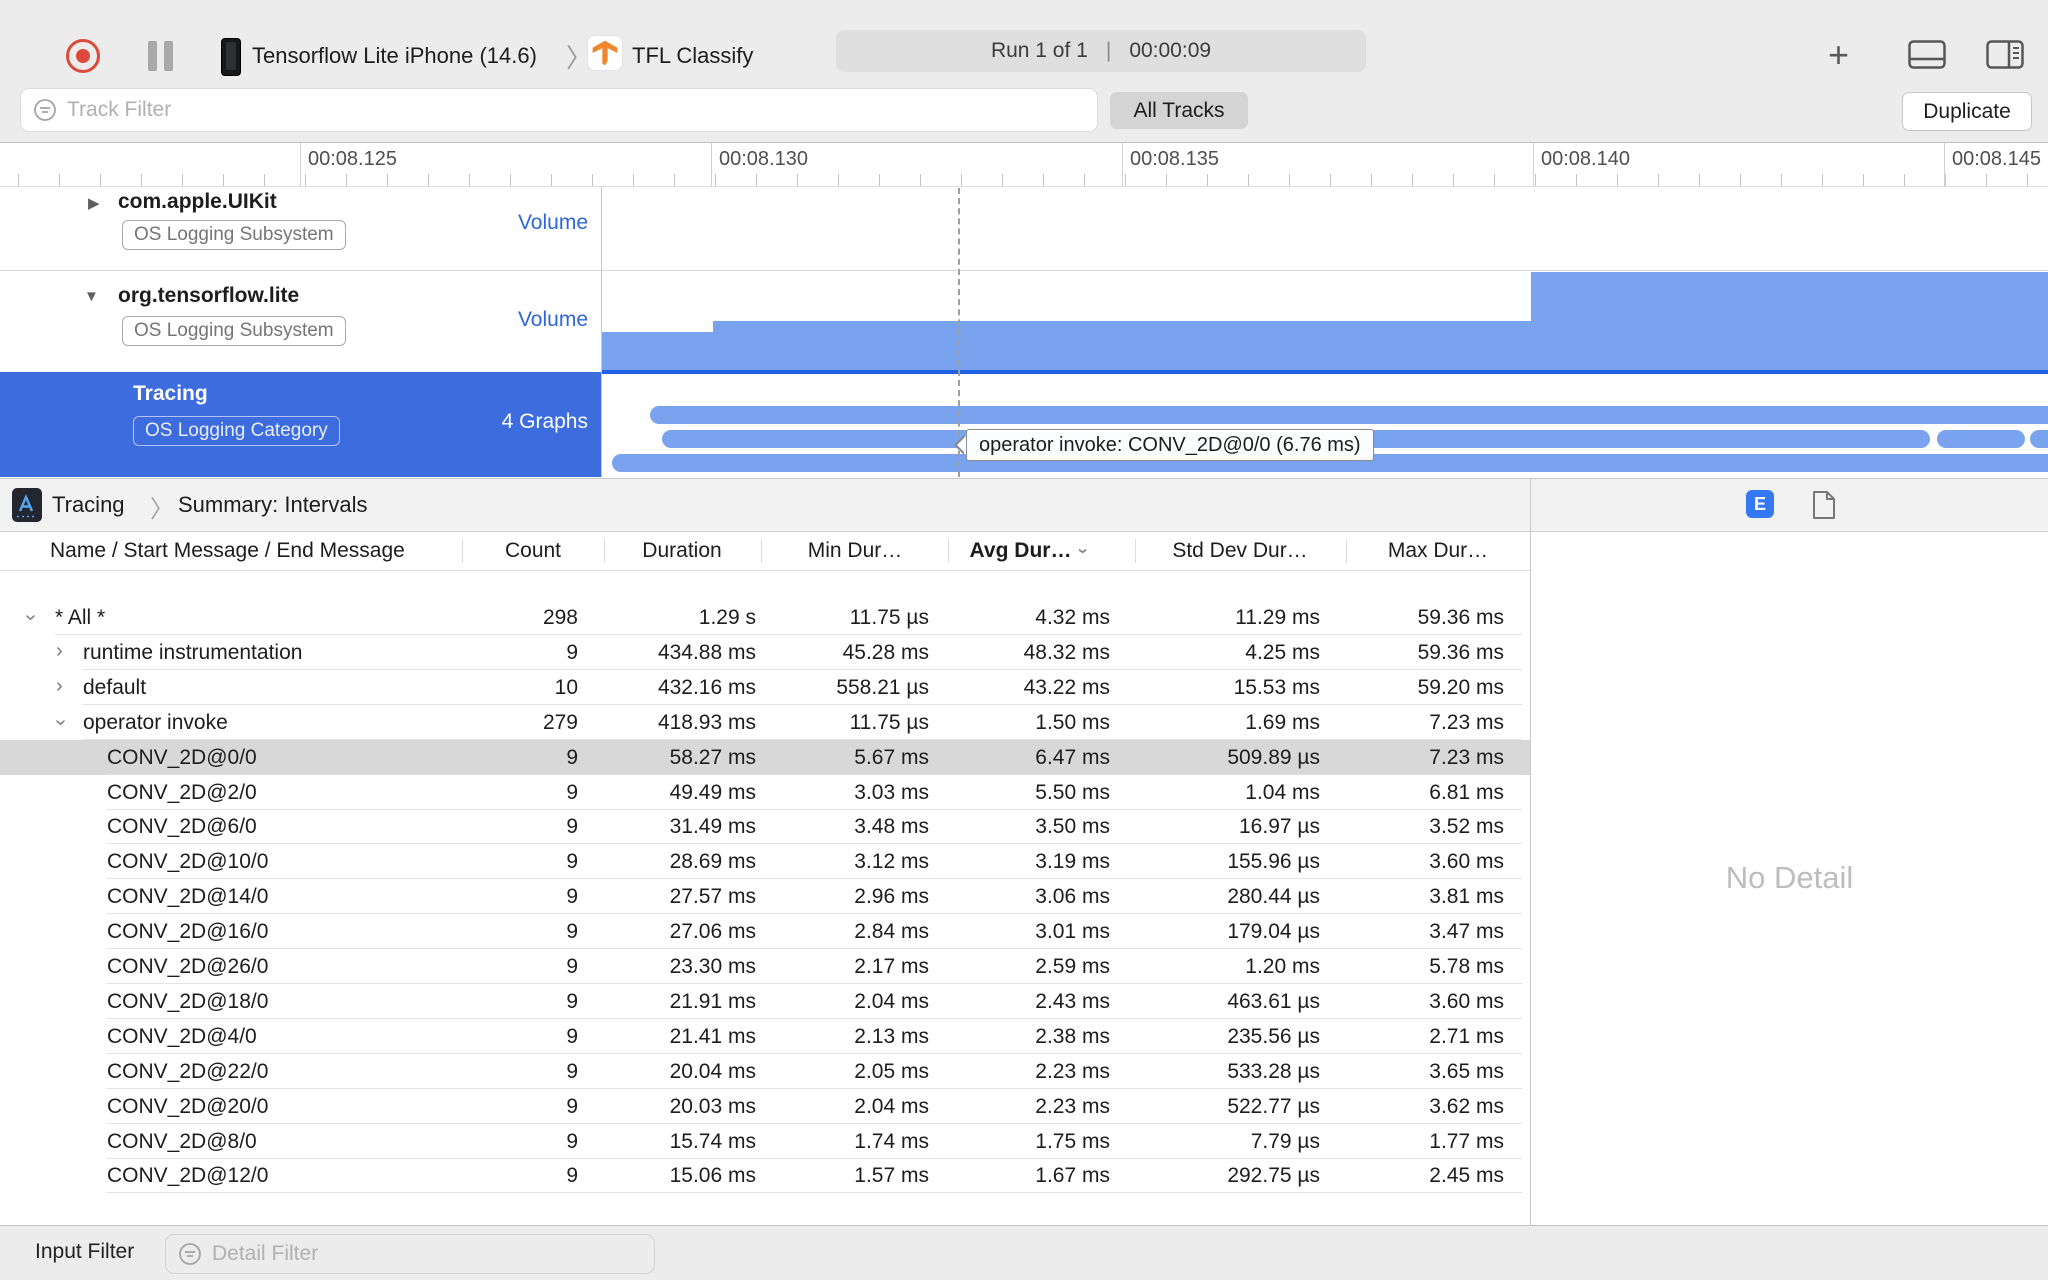  Describe the element at coordinates (1466, 827) in the screenshot. I see `row-cell-max: 3.52 ms` at that location.